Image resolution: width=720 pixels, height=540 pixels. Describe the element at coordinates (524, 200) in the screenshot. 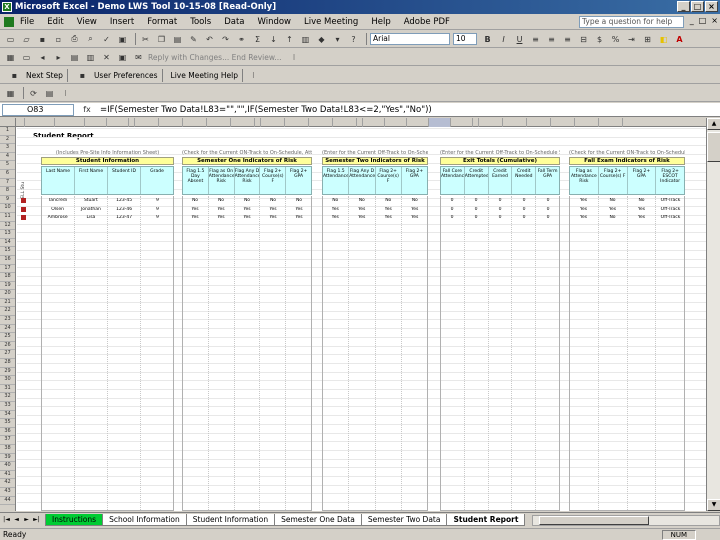

I see `table-cell: 0` at that location.